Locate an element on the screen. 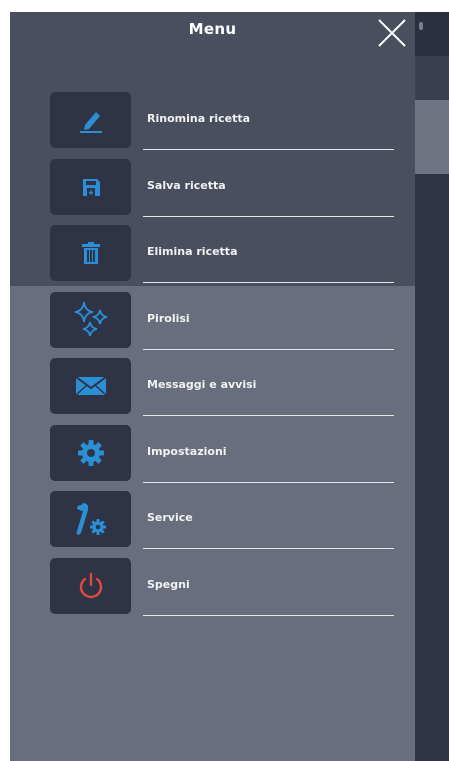 The height and width of the screenshot is (761, 449). menu-item-spegni: Spegni is located at coordinates (227, 587).